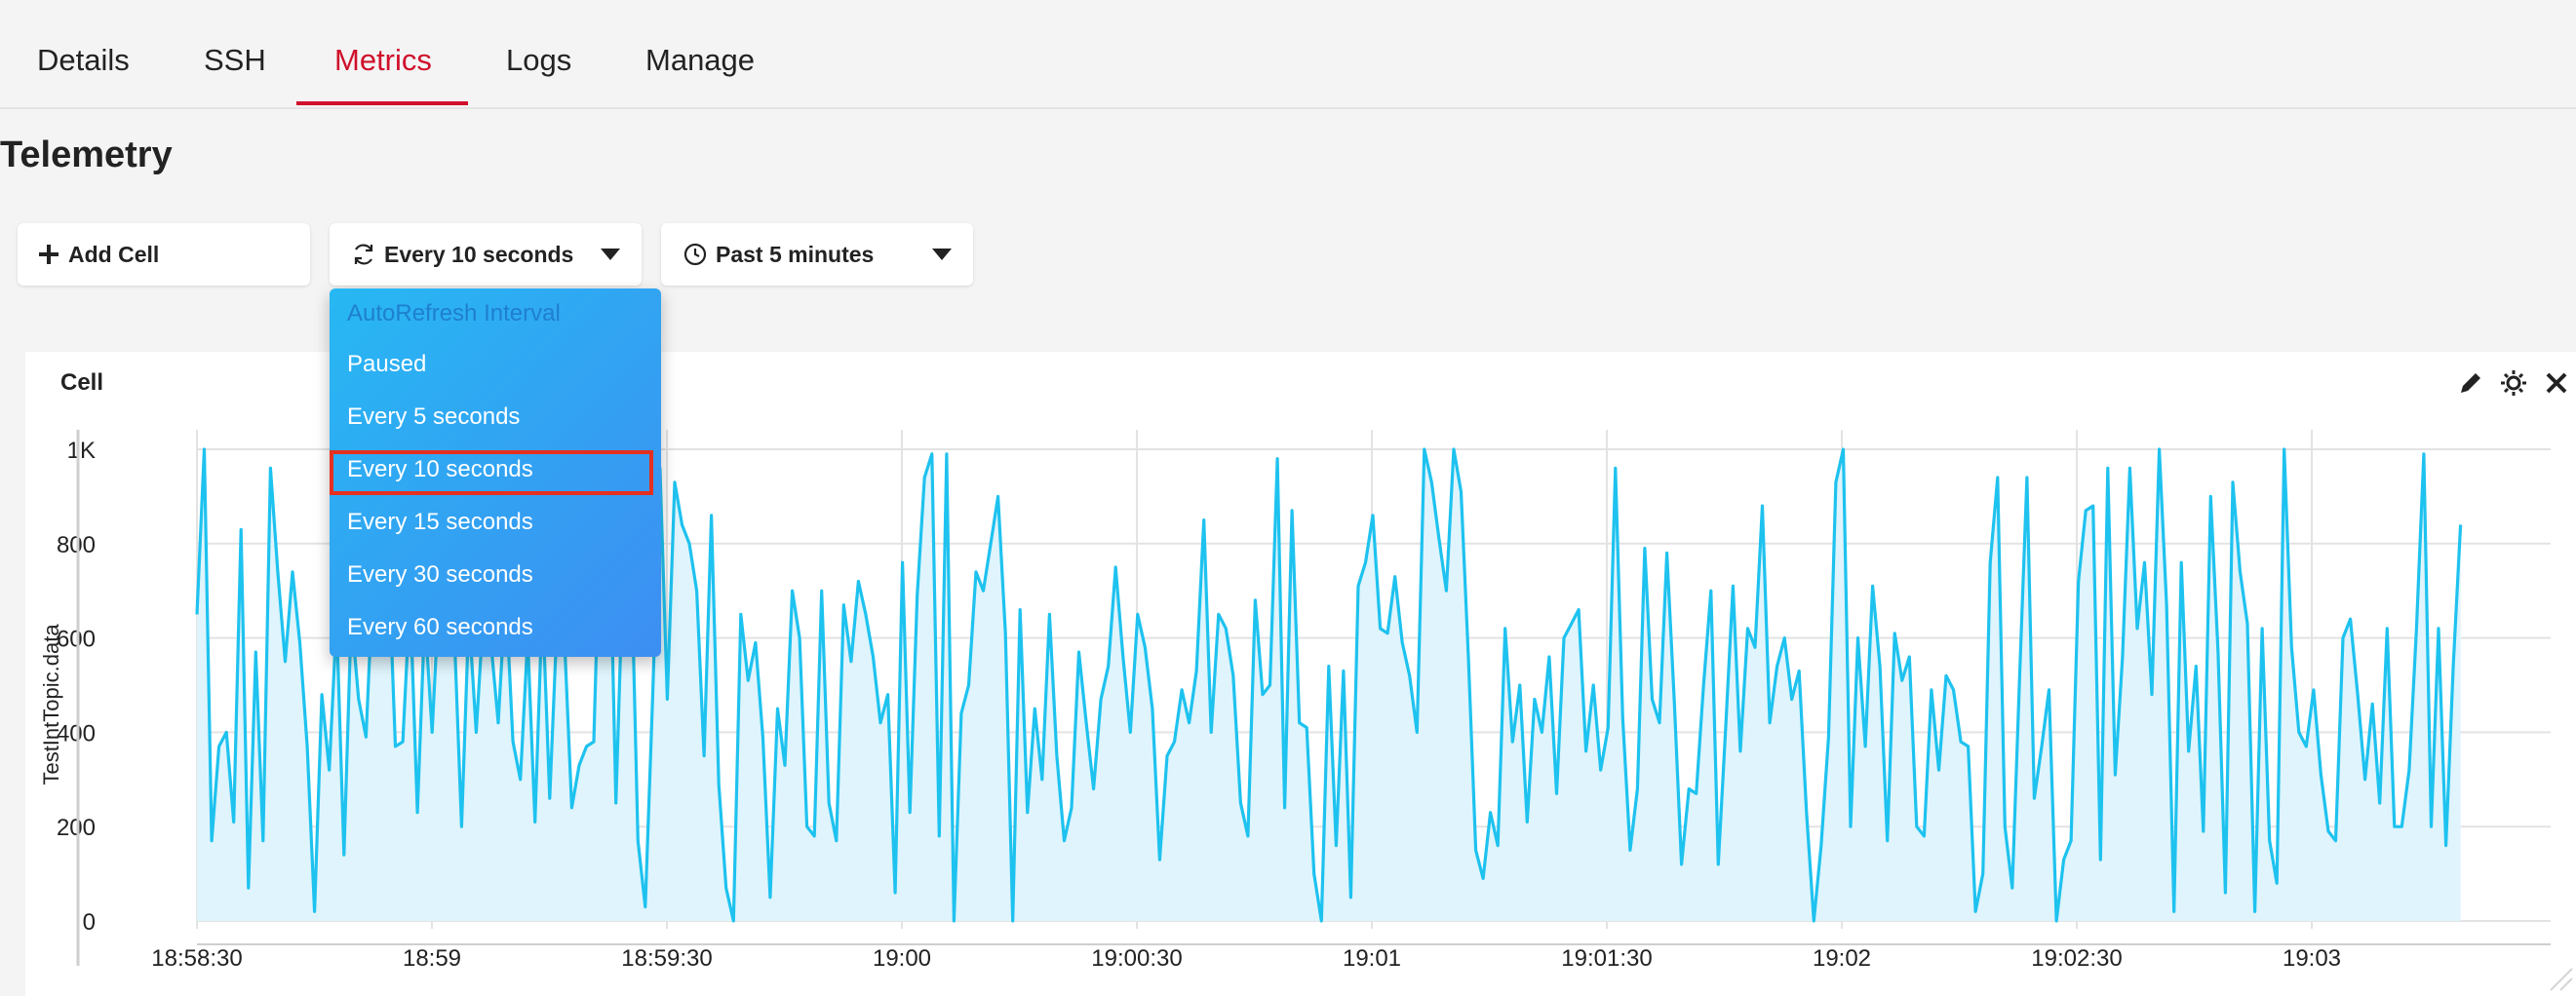  I want to click on x-tick-label: 18:59, so click(432, 959).